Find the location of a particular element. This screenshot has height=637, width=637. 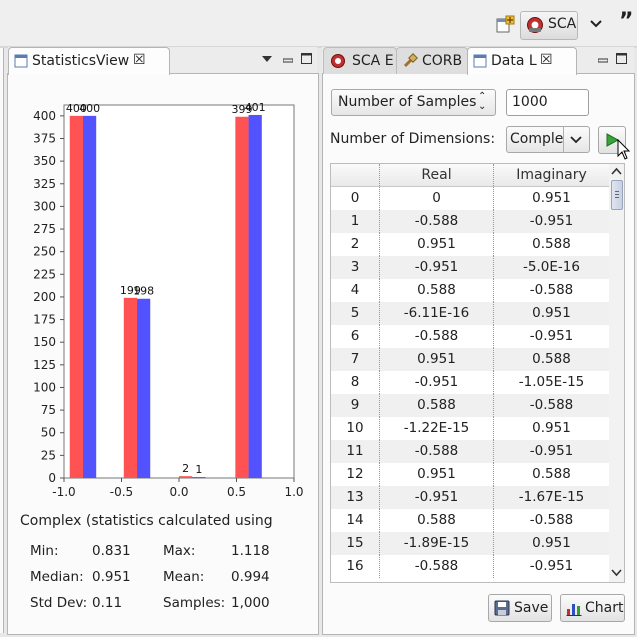

std-dev-value: 0.11 is located at coordinates (107, 603).